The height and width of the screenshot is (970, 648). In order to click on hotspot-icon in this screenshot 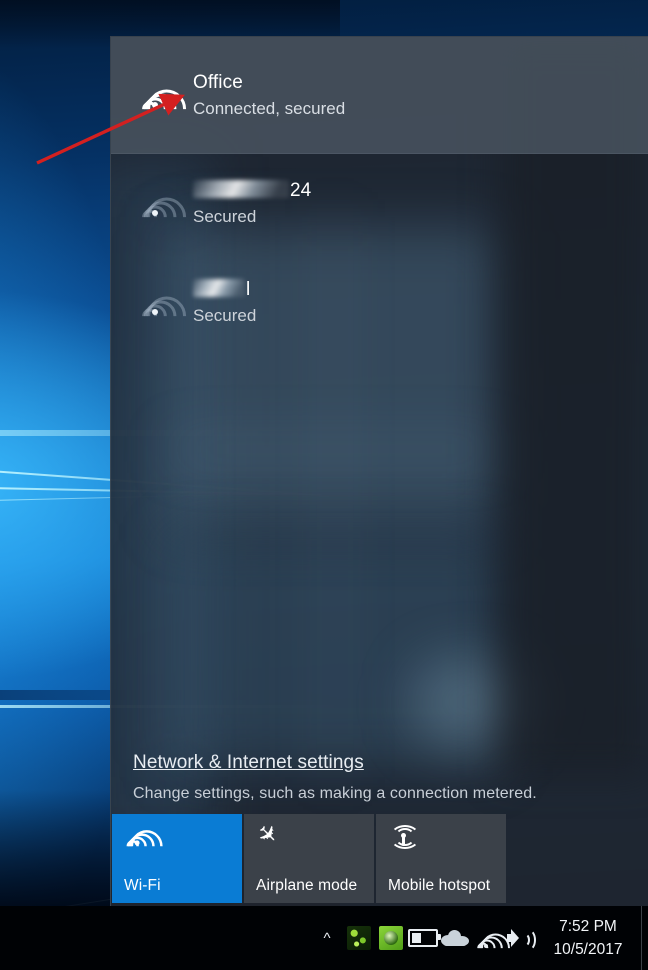, I will do `click(442, 839)`.